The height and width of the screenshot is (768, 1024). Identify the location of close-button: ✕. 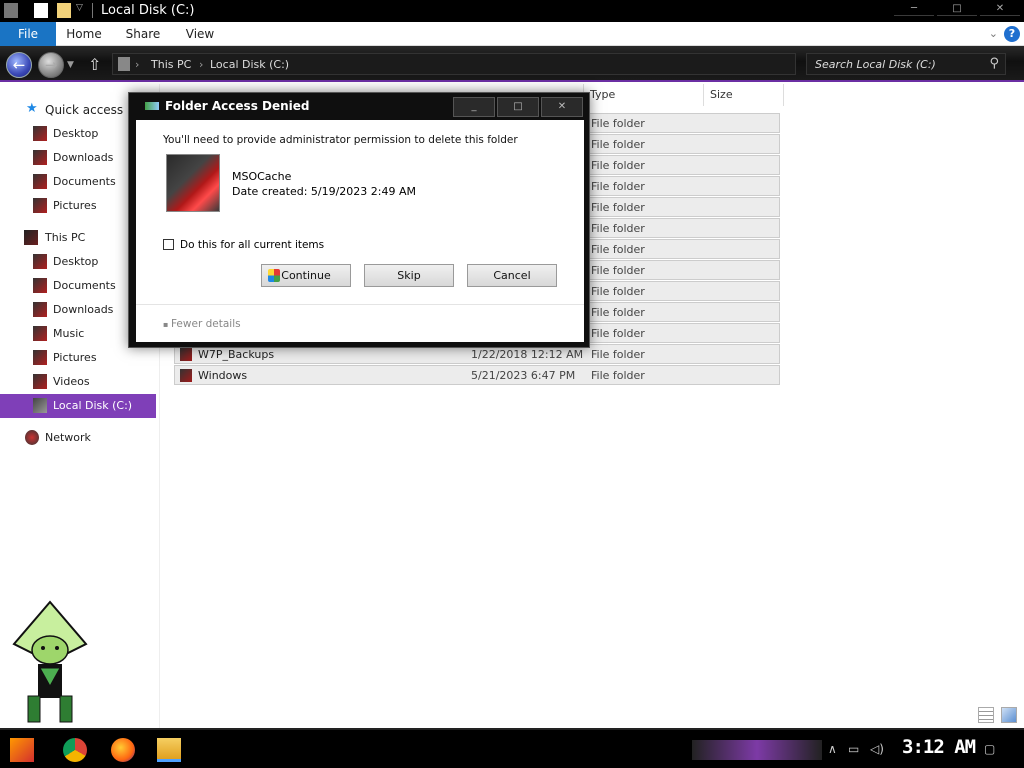
(1000, 10).